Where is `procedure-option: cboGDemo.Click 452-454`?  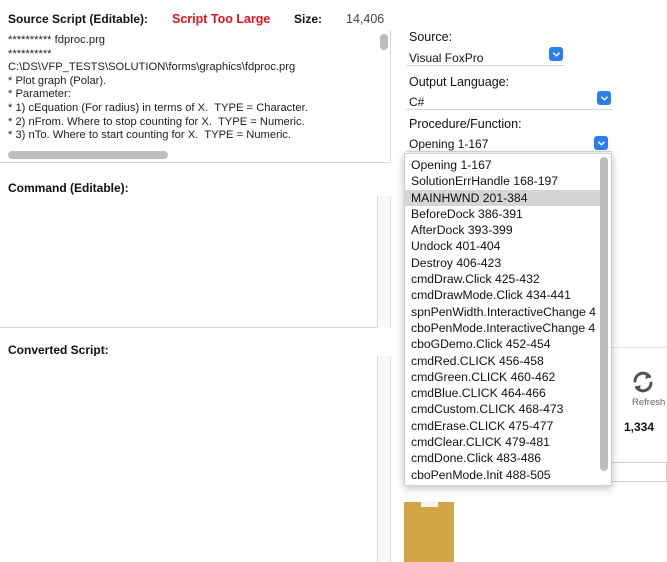
procedure-option: cboGDemo.Click 452-454 is located at coordinates (503, 344).